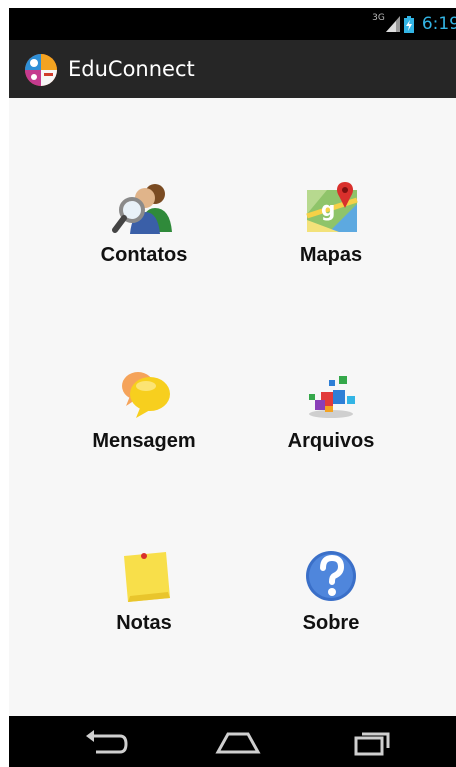 Image resolution: width=456 pixels, height=767 pixels. I want to click on messages-icon, so click(146, 395).